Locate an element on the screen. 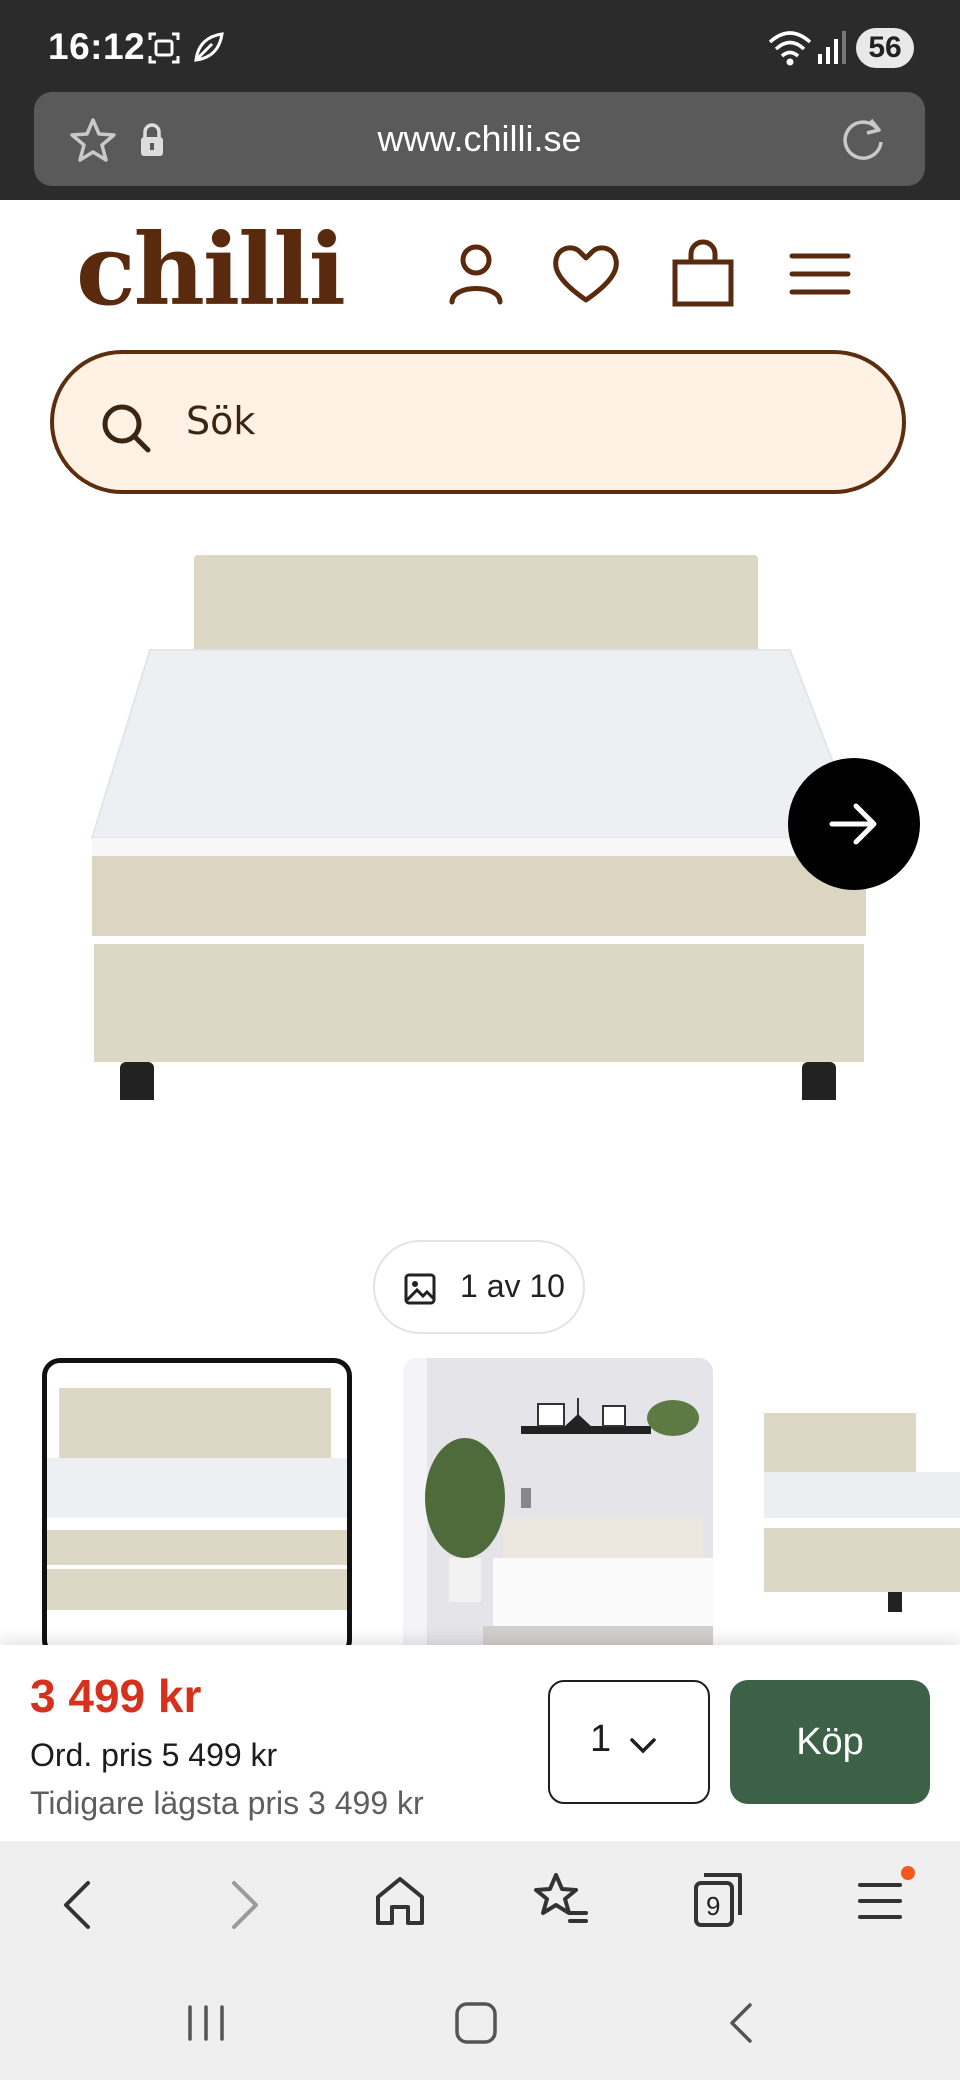  screenshot-icon is located at coordinates (164, 48).